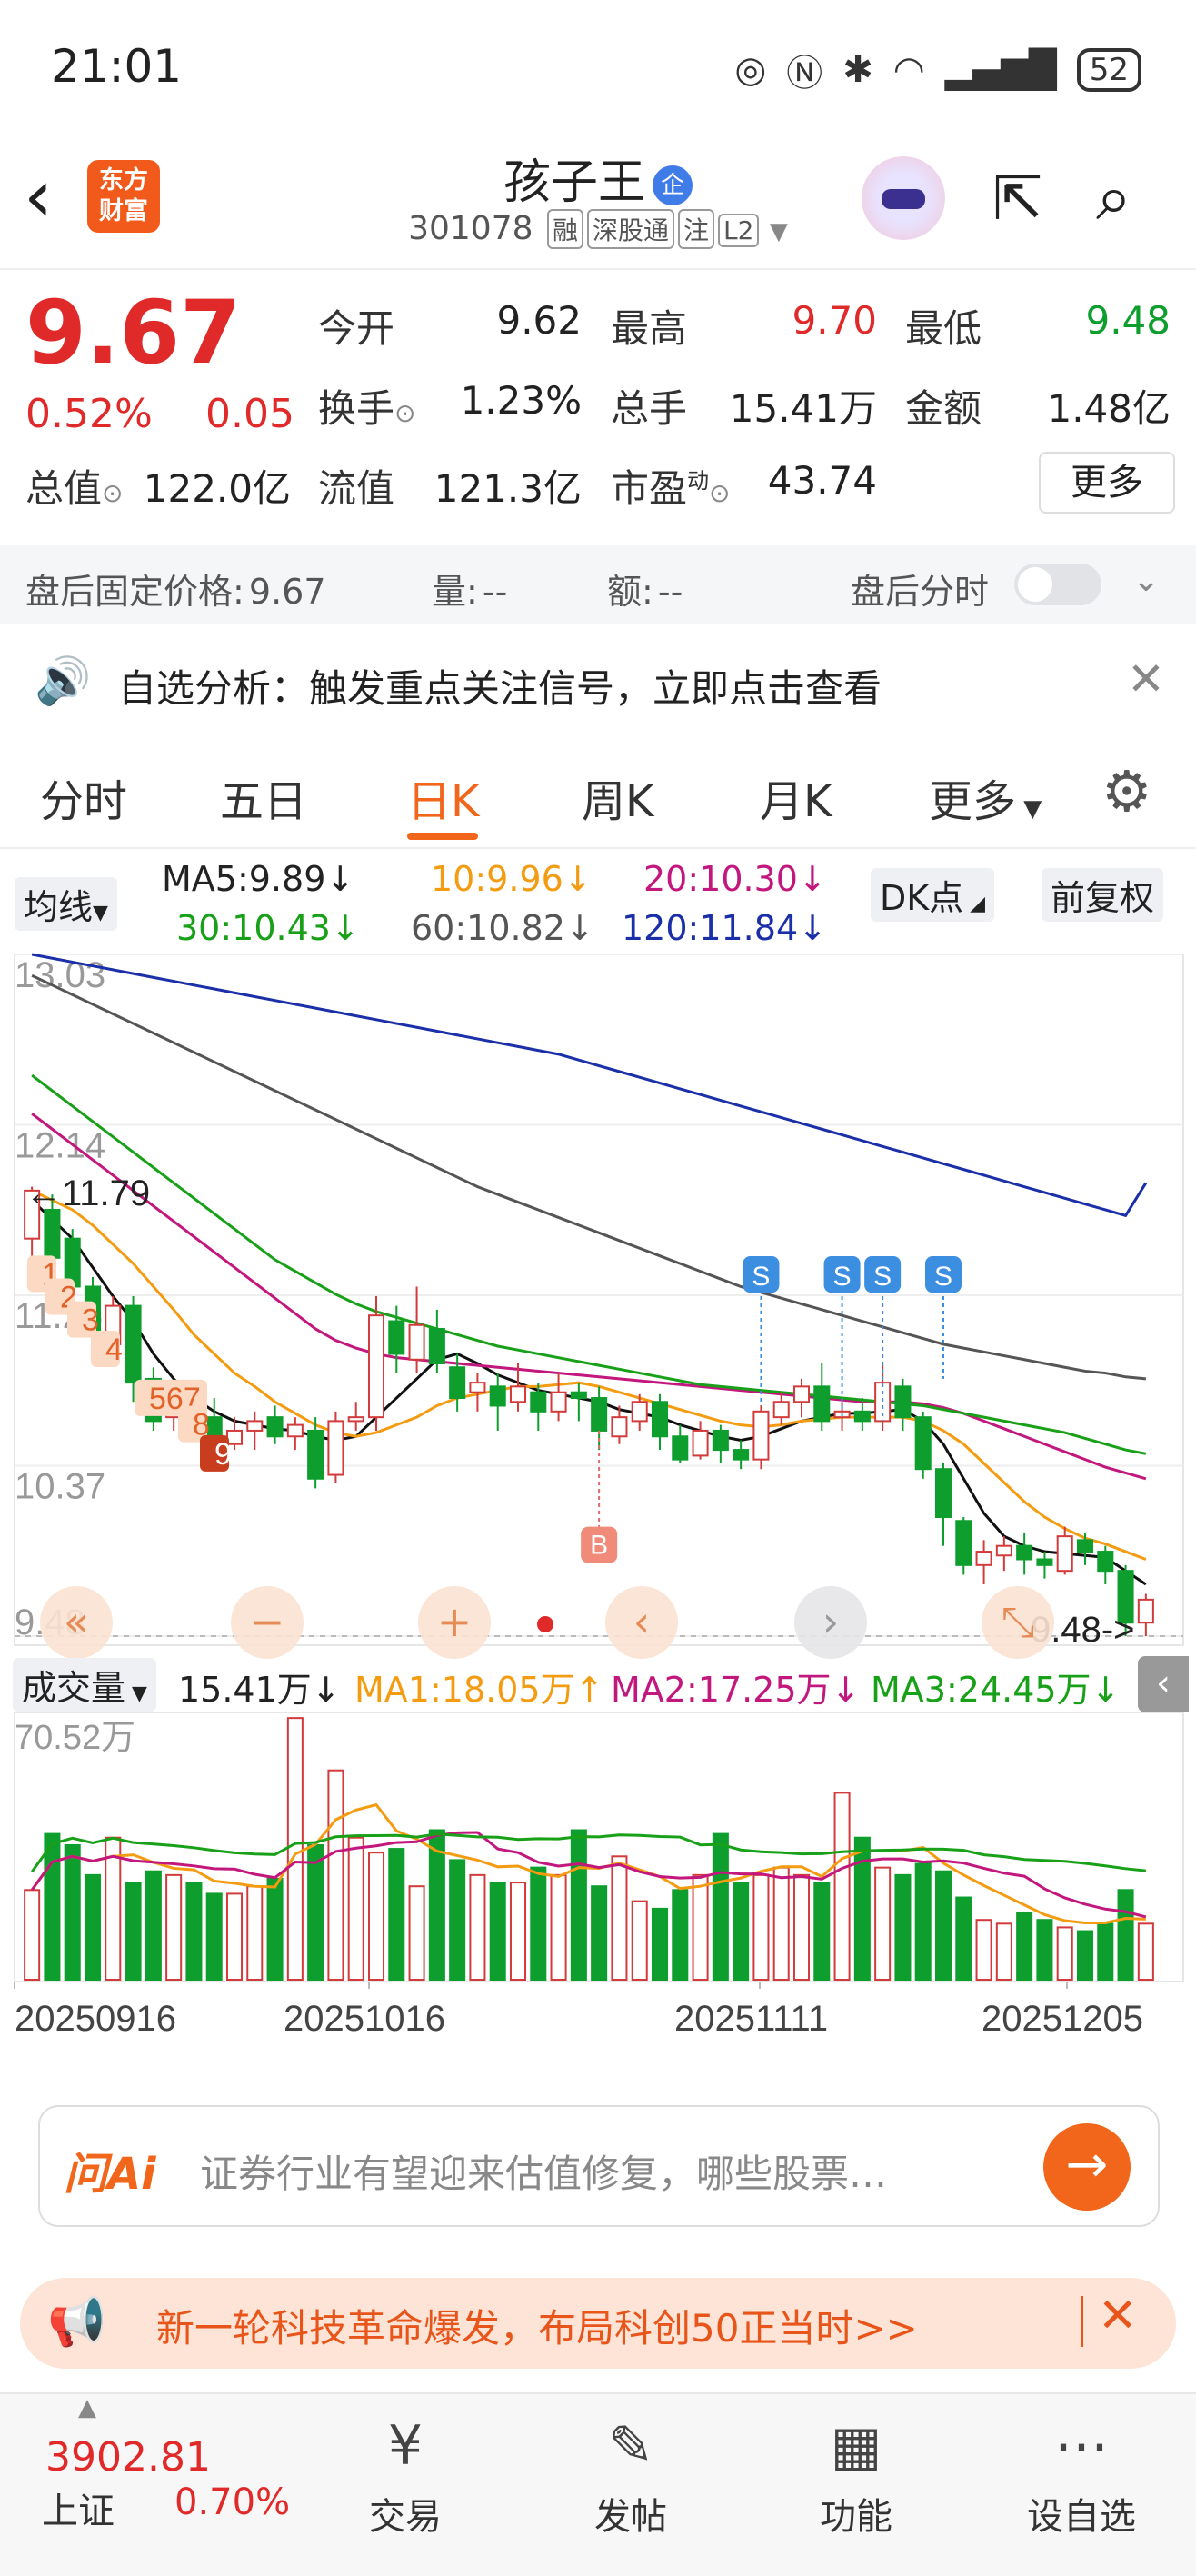  I want to click on tab-more: 更多 ▼, so click(986, 797).